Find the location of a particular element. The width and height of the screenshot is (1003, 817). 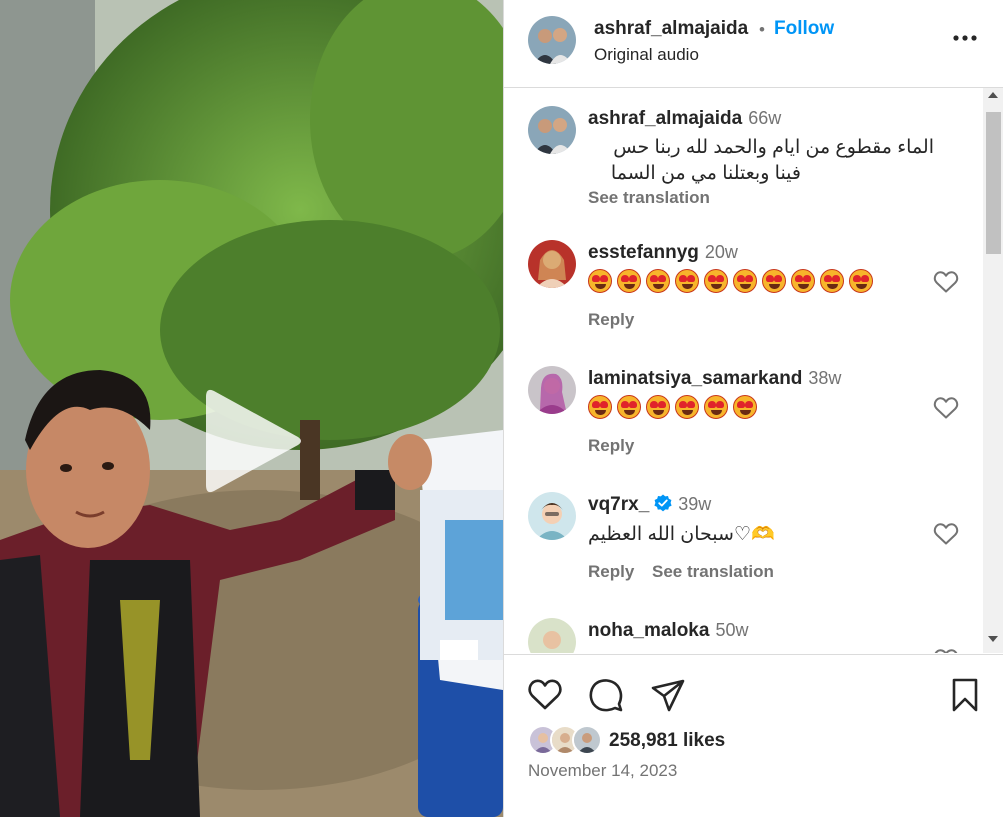

caption-text-line1: الماء مقطوع من ايام والحمد لله ربنا حس is located at coordinates (773, 147).